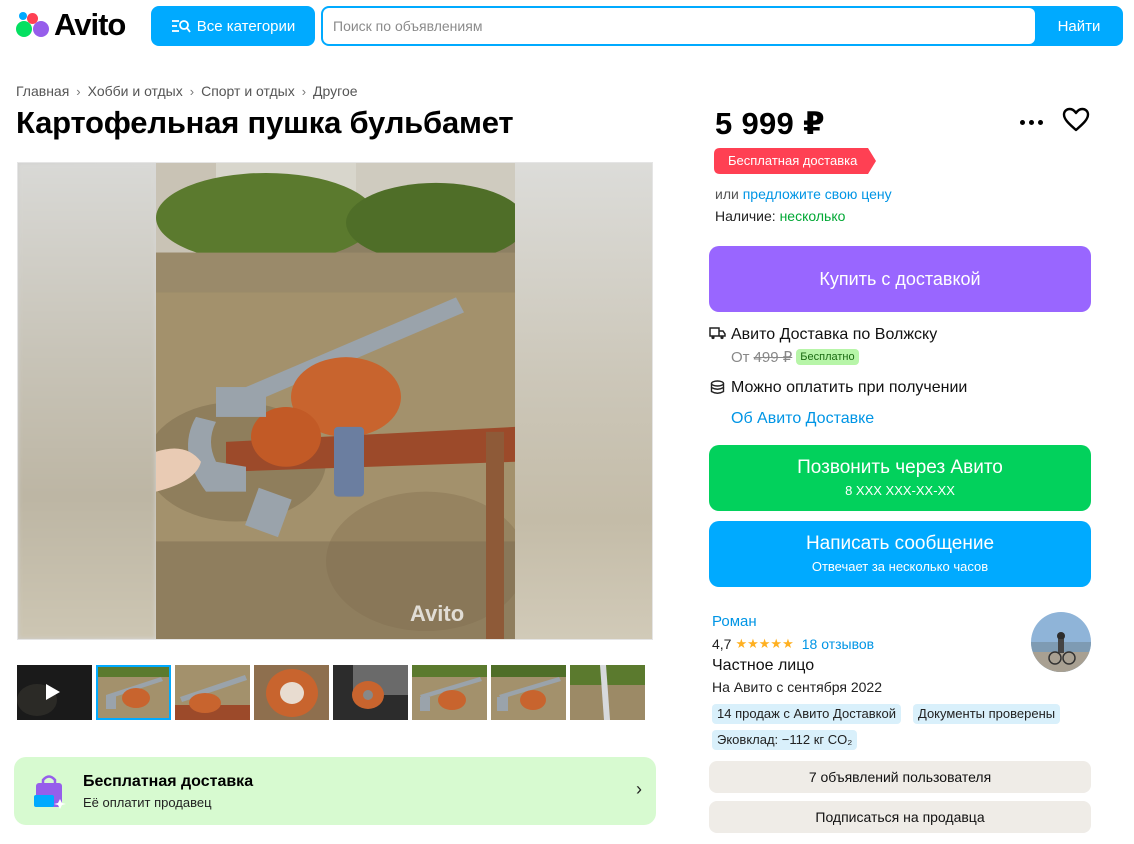 The image size is (1134, 844). Describe the element at coordinates (740, 357) in the screenshot. I see `delivery-from: От` at that location.